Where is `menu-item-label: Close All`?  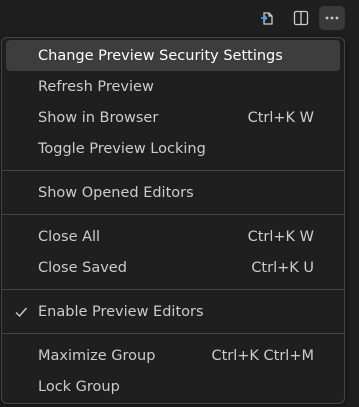
menu-item-label: Close All is located at coordinates (69, 236).